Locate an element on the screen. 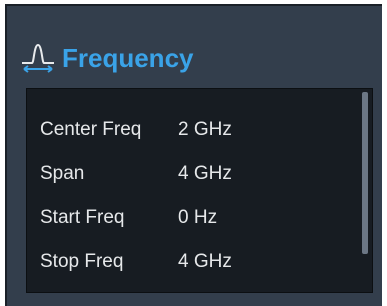 The image size is (387, 306). list-item-center-freq: Center Freq 2 GHz is located at coordinates (169, 130).